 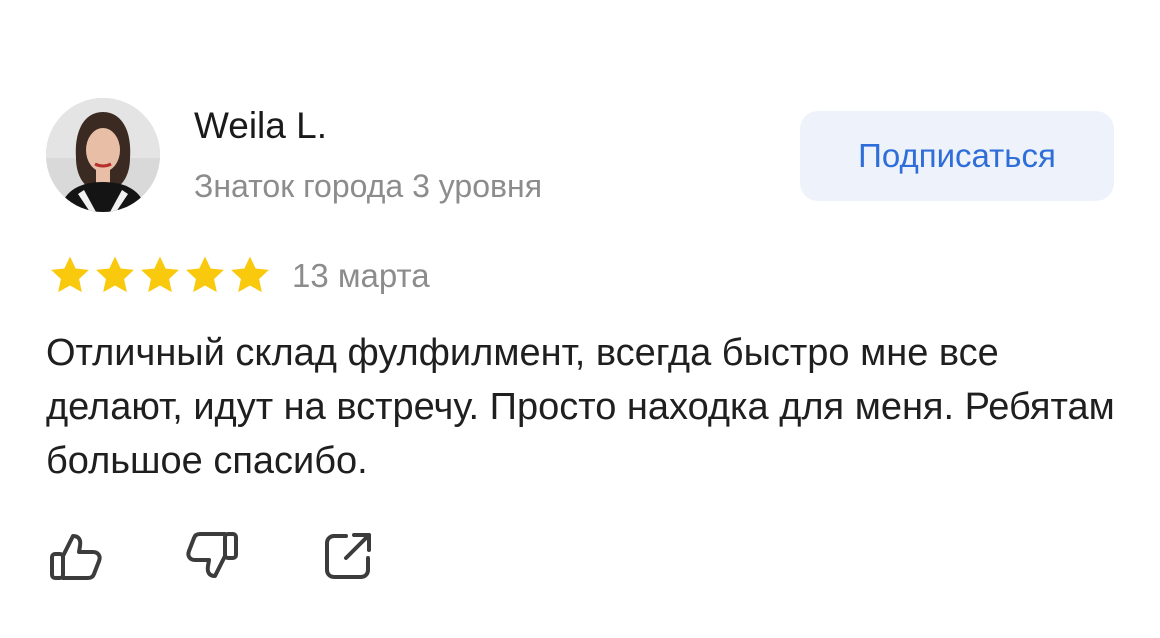 I want to click on subscribe-button: Подписаться, so click(x=957, y=156).